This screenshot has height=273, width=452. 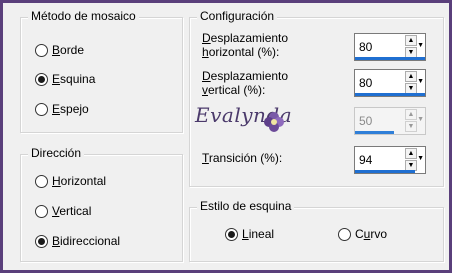 What do you see at coordinates (390, 83) in the screenshot?
I see `vertical-offset-spinbox: 80 ▲ ▼ ▼` at bounding box center [390, 83].